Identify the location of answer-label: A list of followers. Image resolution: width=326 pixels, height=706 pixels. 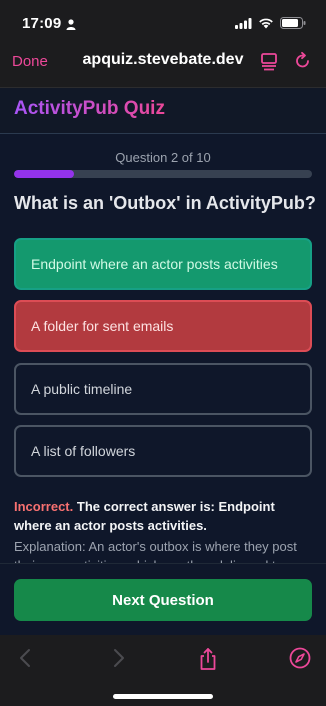
(83, 451).